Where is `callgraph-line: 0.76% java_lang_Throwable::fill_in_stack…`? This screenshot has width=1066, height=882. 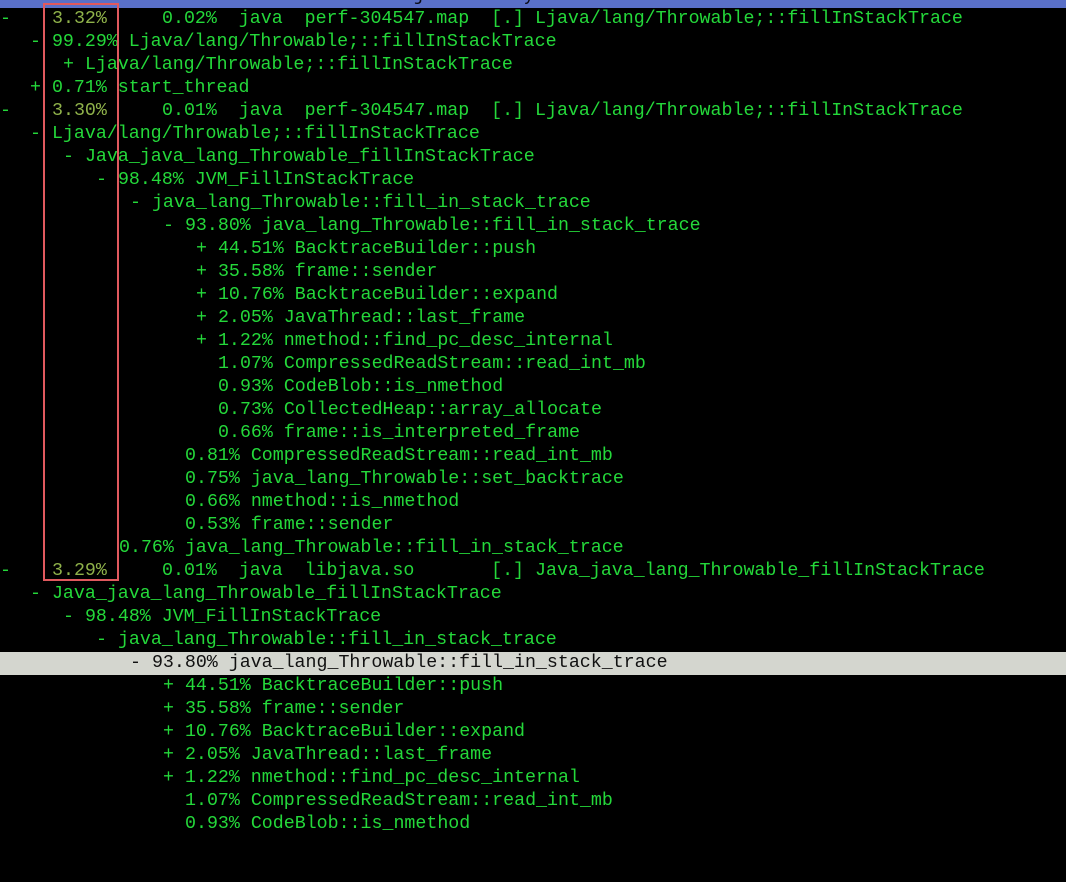
callgraph-line: 0.76% java_lang_Throwable::fill_in_stack… is located at coordinates (533, 548).